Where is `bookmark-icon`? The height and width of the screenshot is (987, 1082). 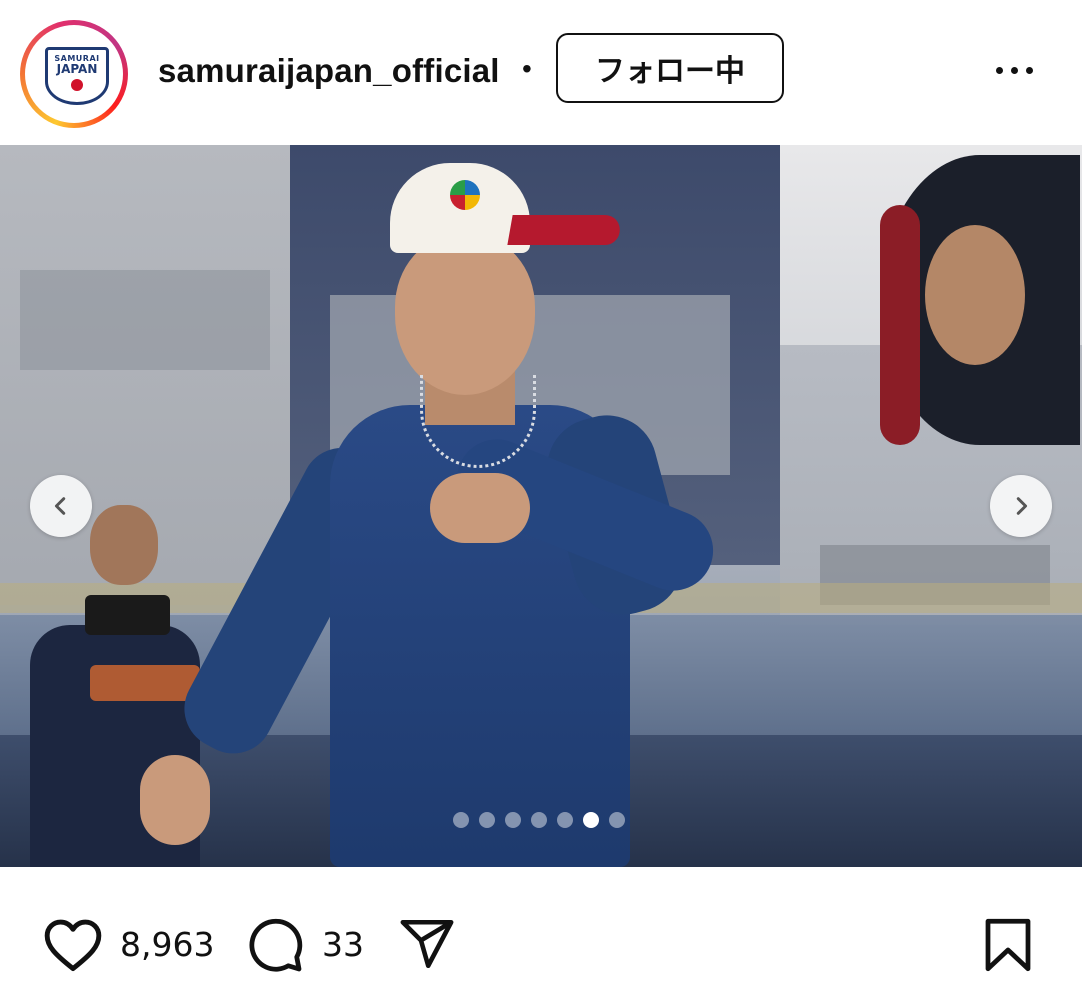
bookmark-icon is located at coordinates (1008, 945).